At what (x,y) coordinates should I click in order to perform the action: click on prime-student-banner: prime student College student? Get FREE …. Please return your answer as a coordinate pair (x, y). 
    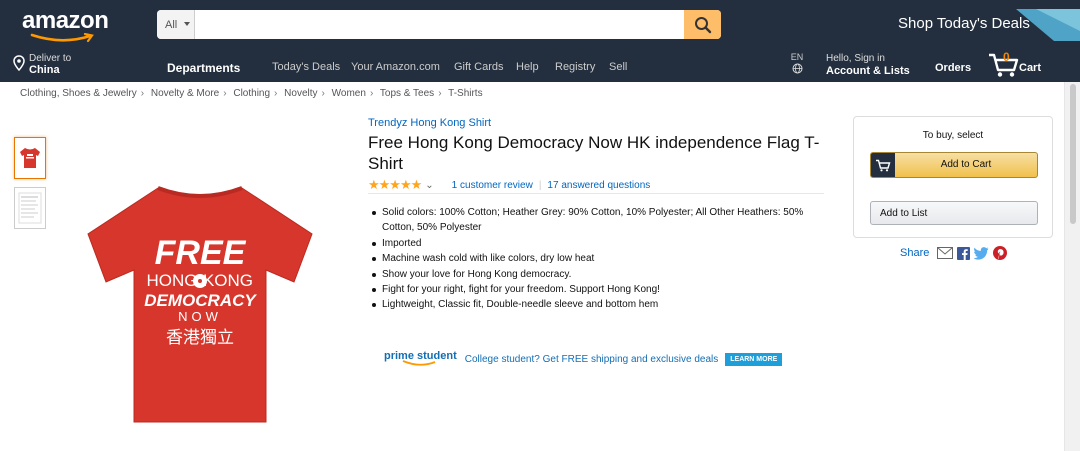
    Looking at the image, I should click on (583, 358).